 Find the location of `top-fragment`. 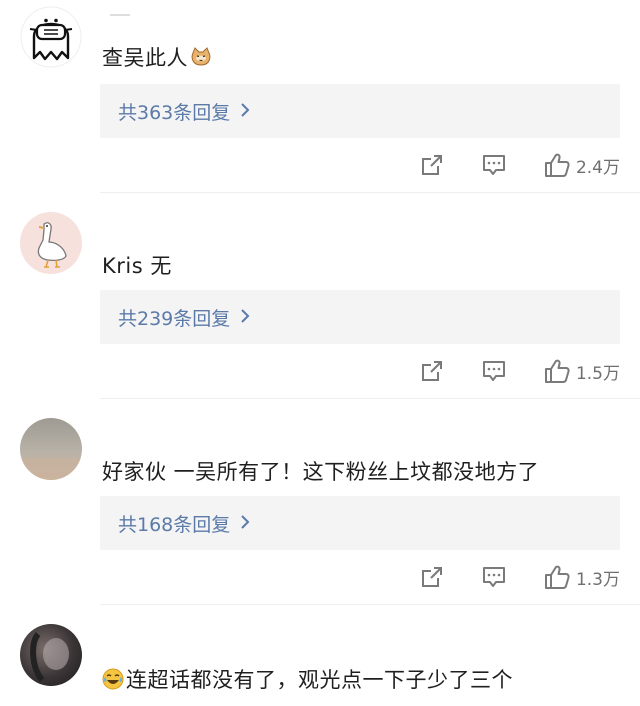

top-fragment is located at coordinates (120, 15).